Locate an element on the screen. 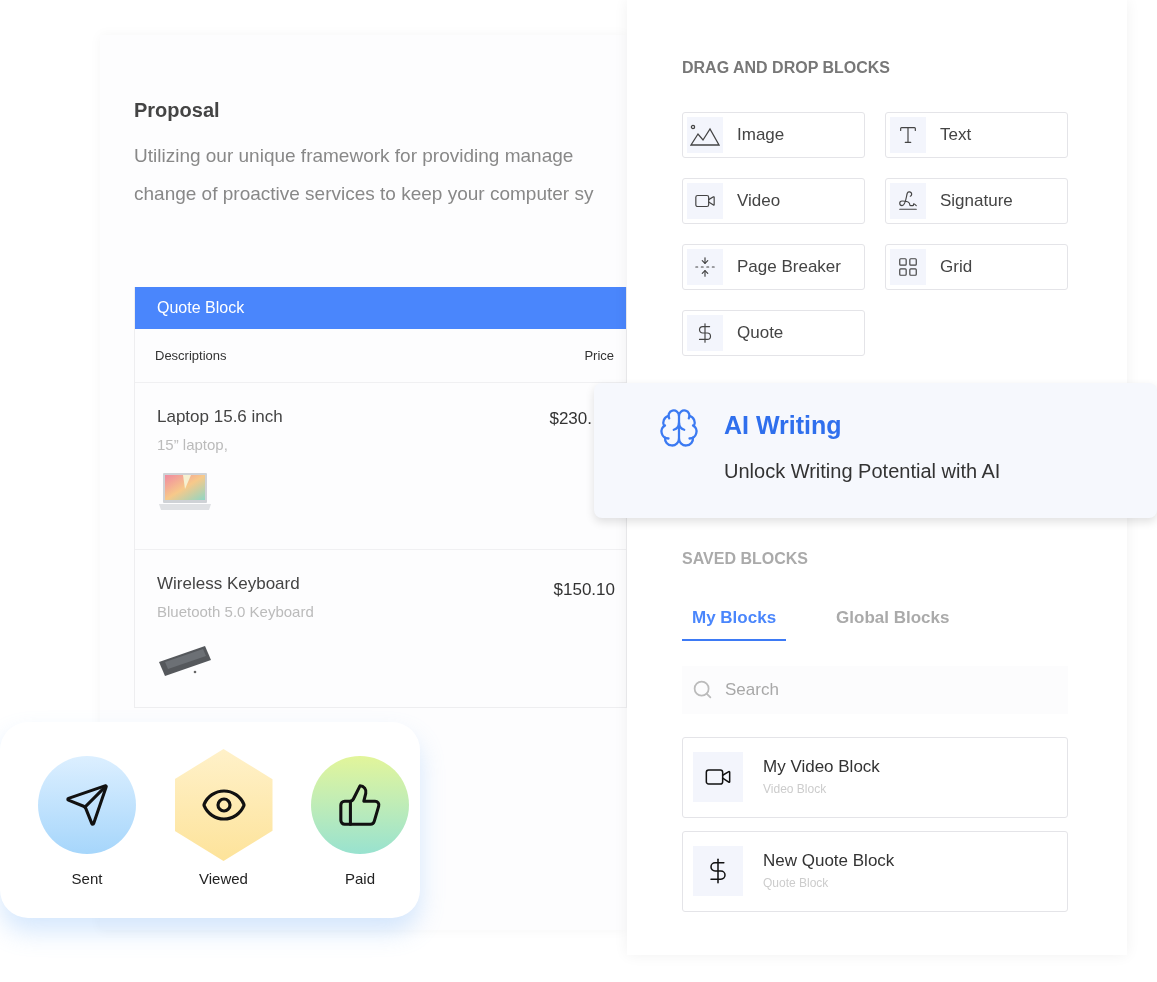  item-description: Bluetooth 5.0 Keyboard is located at coordinates (235, 612).